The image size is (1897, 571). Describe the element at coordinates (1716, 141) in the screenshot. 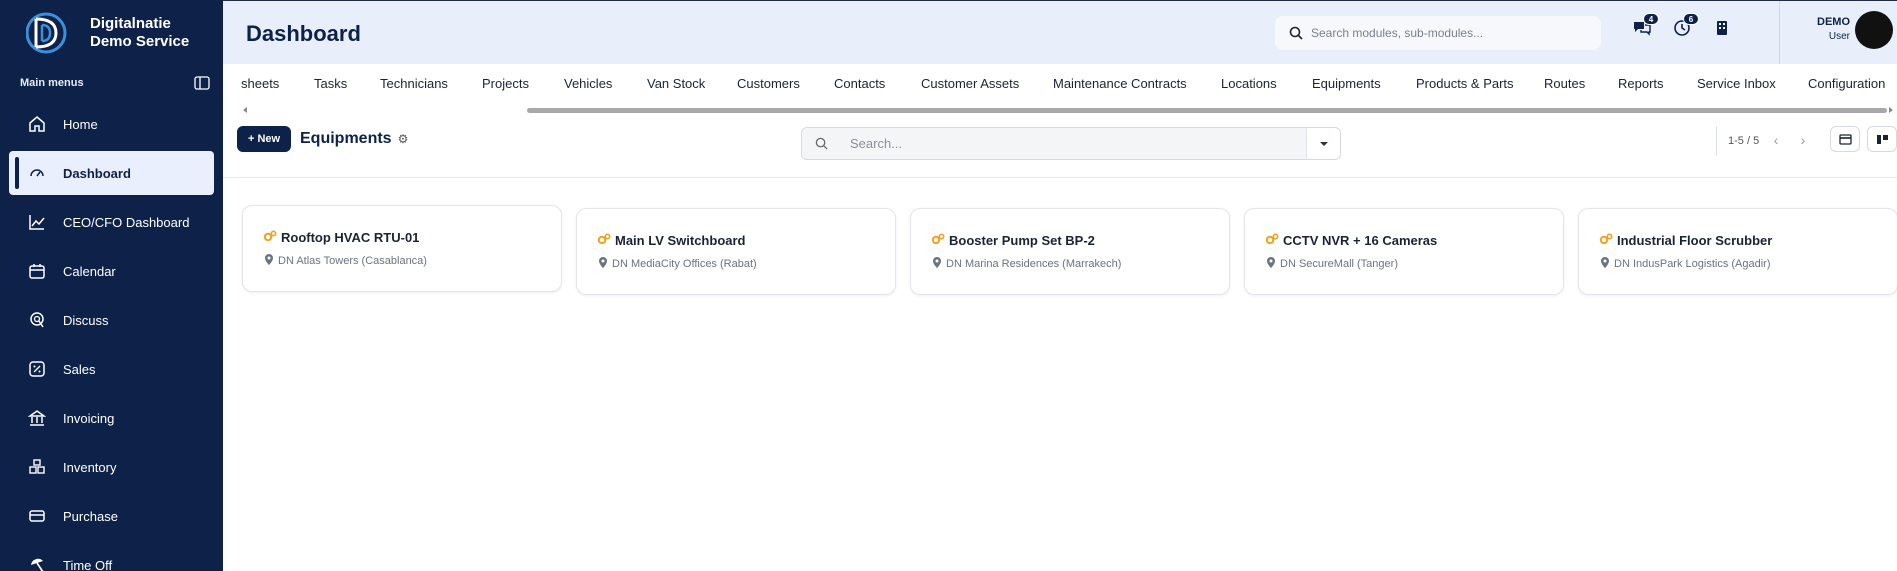

I see `pager-divider` at that location.